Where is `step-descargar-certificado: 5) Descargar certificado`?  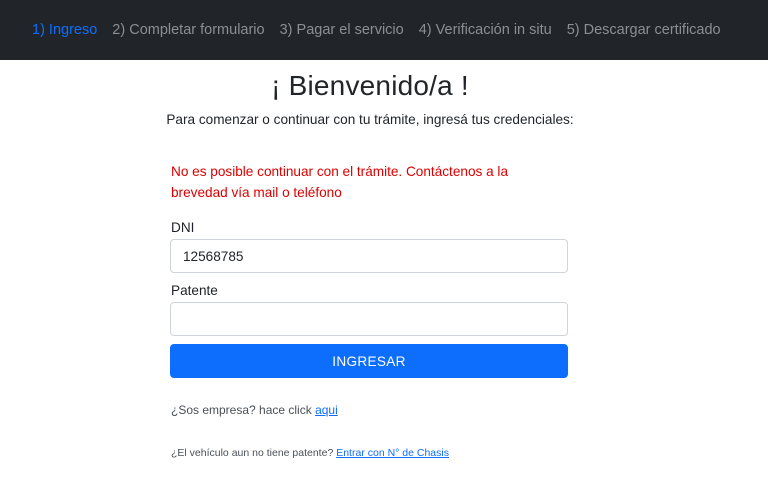 step-descargar-certificado: 5) Descargar certificado is located at coordinates (644, 30).